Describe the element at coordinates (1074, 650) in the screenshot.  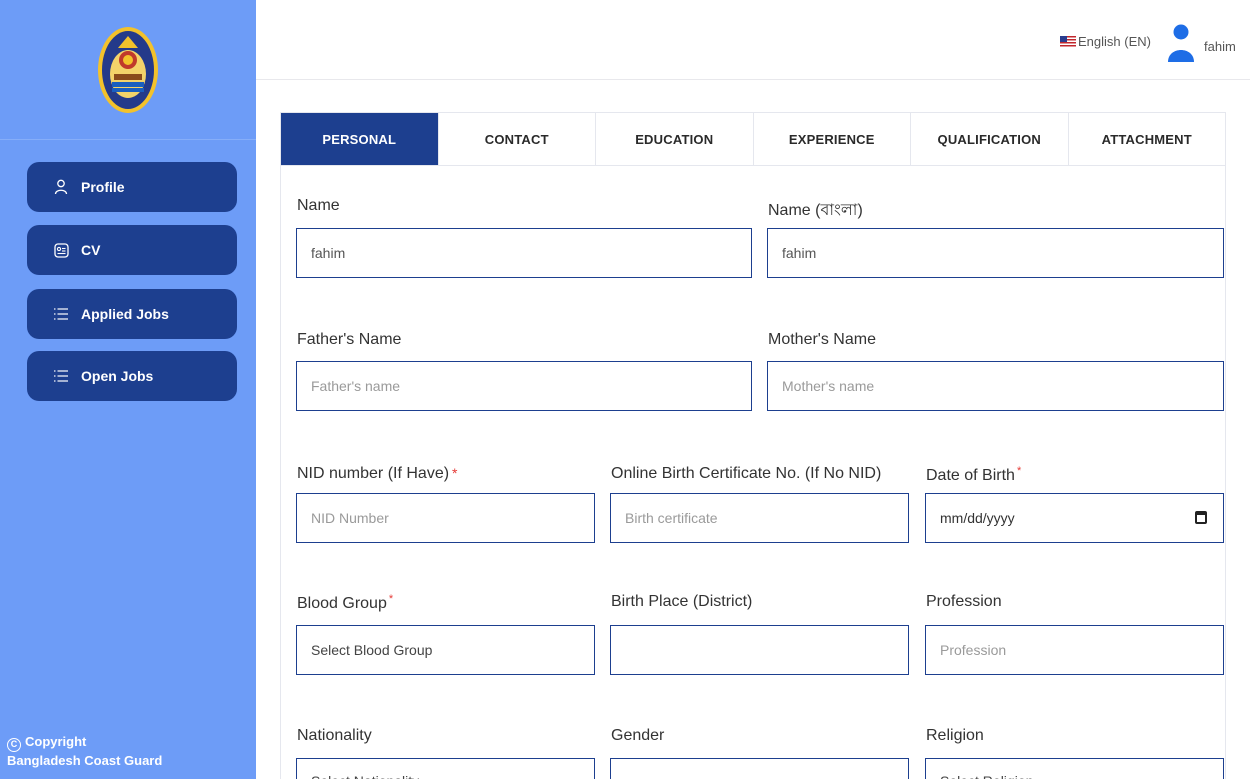
I see `profession-input: Profession` at that location.